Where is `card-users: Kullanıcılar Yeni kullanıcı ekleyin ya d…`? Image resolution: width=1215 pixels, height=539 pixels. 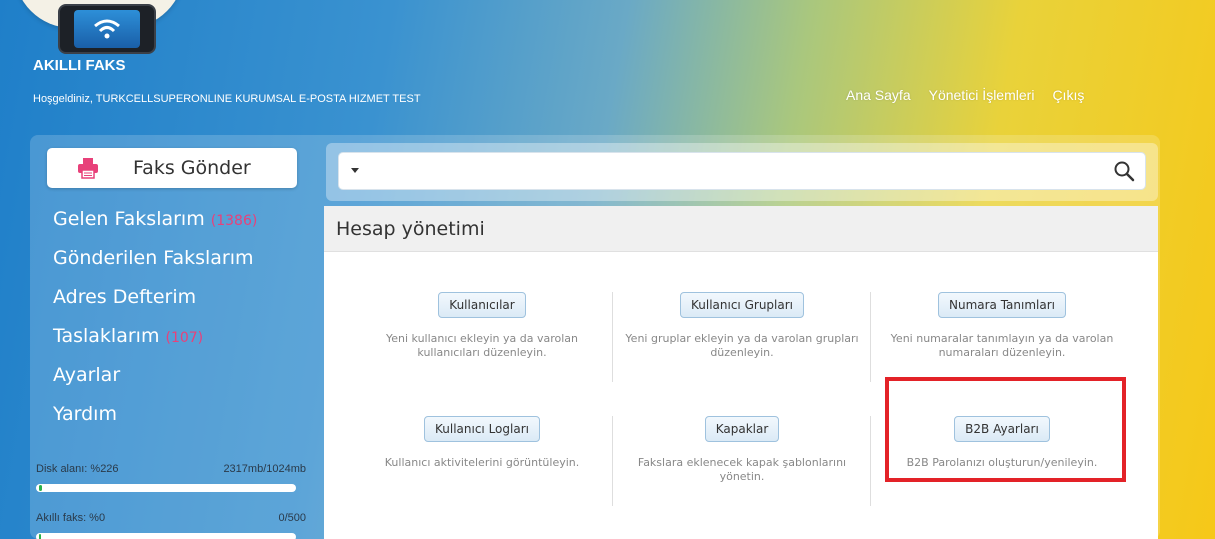
card-users: Kullanıcılar Yeni kullanıcı ekleyin ya d… is located at coordinates (482, 326).